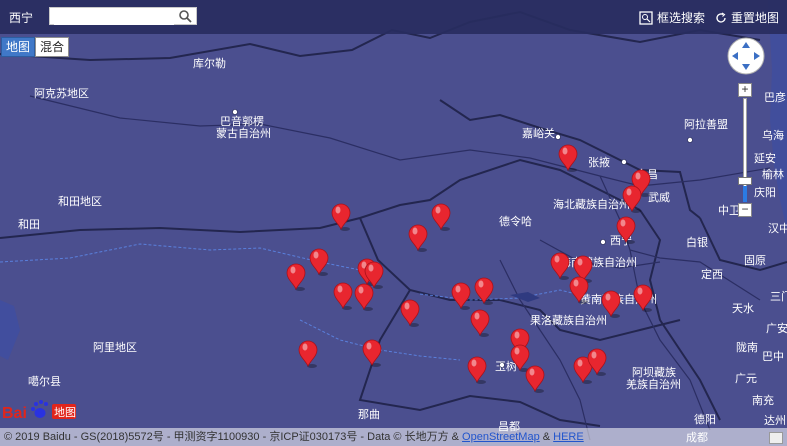 The width and height of the screenshot is (787, 446). What do you see at coordinates (681, 18) in the screenshot?
I see `box-search-label: 框选搜索` at bounding box center [681, 18].